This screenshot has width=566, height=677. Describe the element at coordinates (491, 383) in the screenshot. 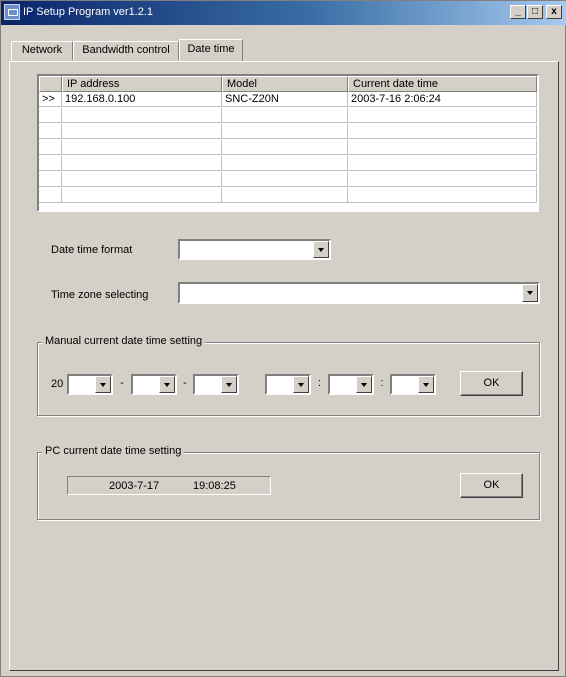

I see `manual-ok-button: OK` at that location.